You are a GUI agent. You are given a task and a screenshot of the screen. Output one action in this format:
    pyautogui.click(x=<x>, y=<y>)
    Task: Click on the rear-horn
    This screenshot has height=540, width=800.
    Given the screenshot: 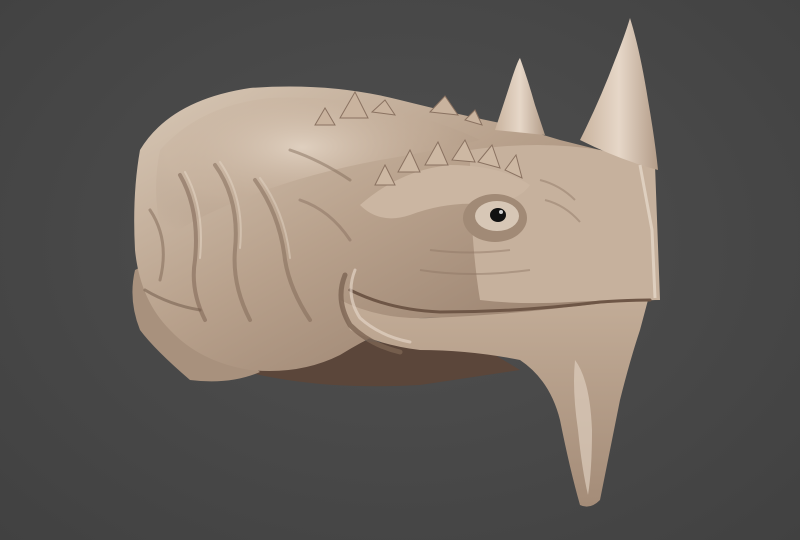 What is the action you would take?
    pyautogui.click(x=619, y=94)
    